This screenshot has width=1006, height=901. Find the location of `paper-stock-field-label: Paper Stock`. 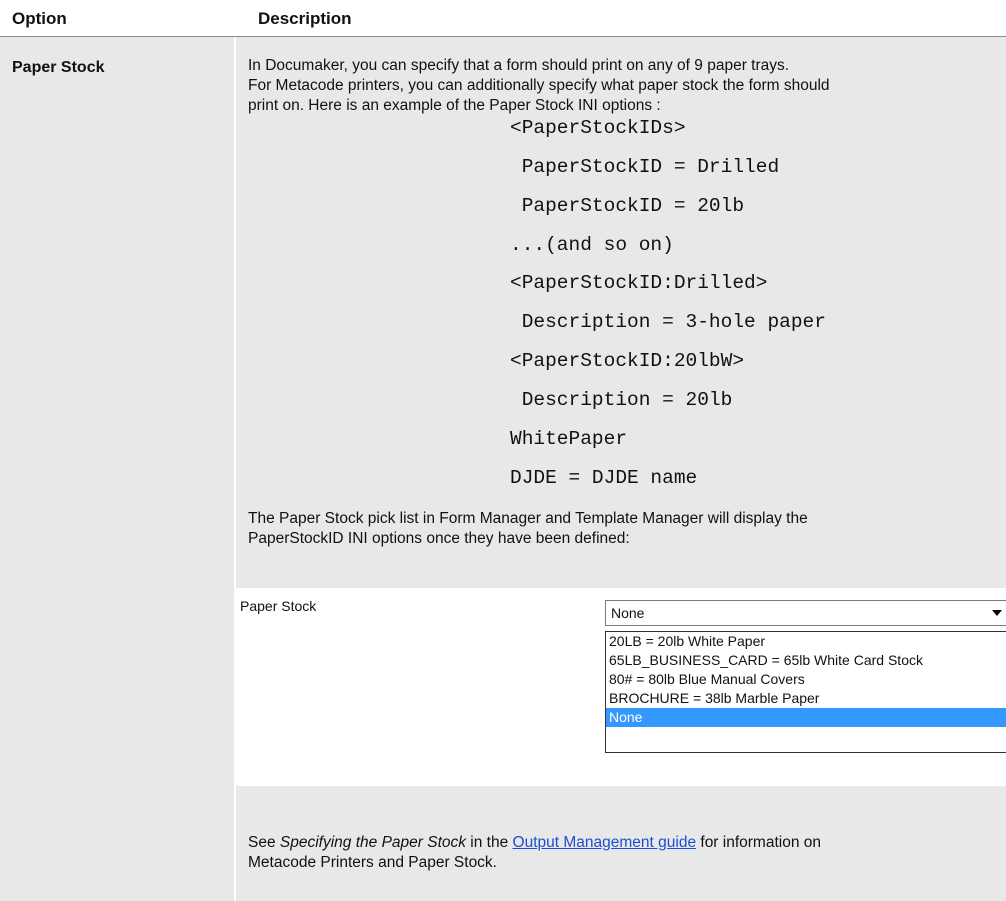

paper-stock-field-label: Paper Stock is located at coordinates (278, 606).